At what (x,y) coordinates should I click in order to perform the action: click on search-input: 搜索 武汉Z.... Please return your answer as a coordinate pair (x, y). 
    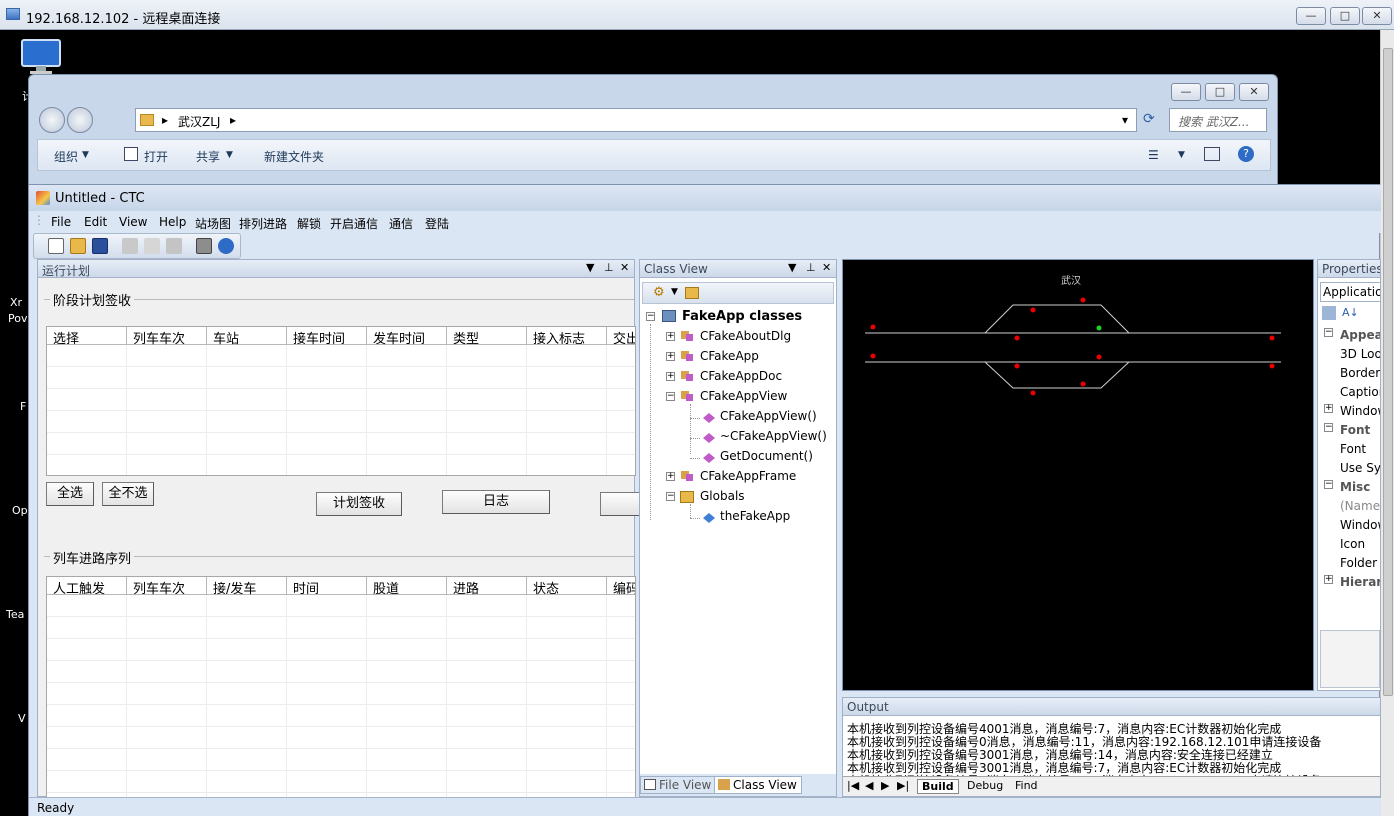
    Looking at the image, I should click on (1218, 120).